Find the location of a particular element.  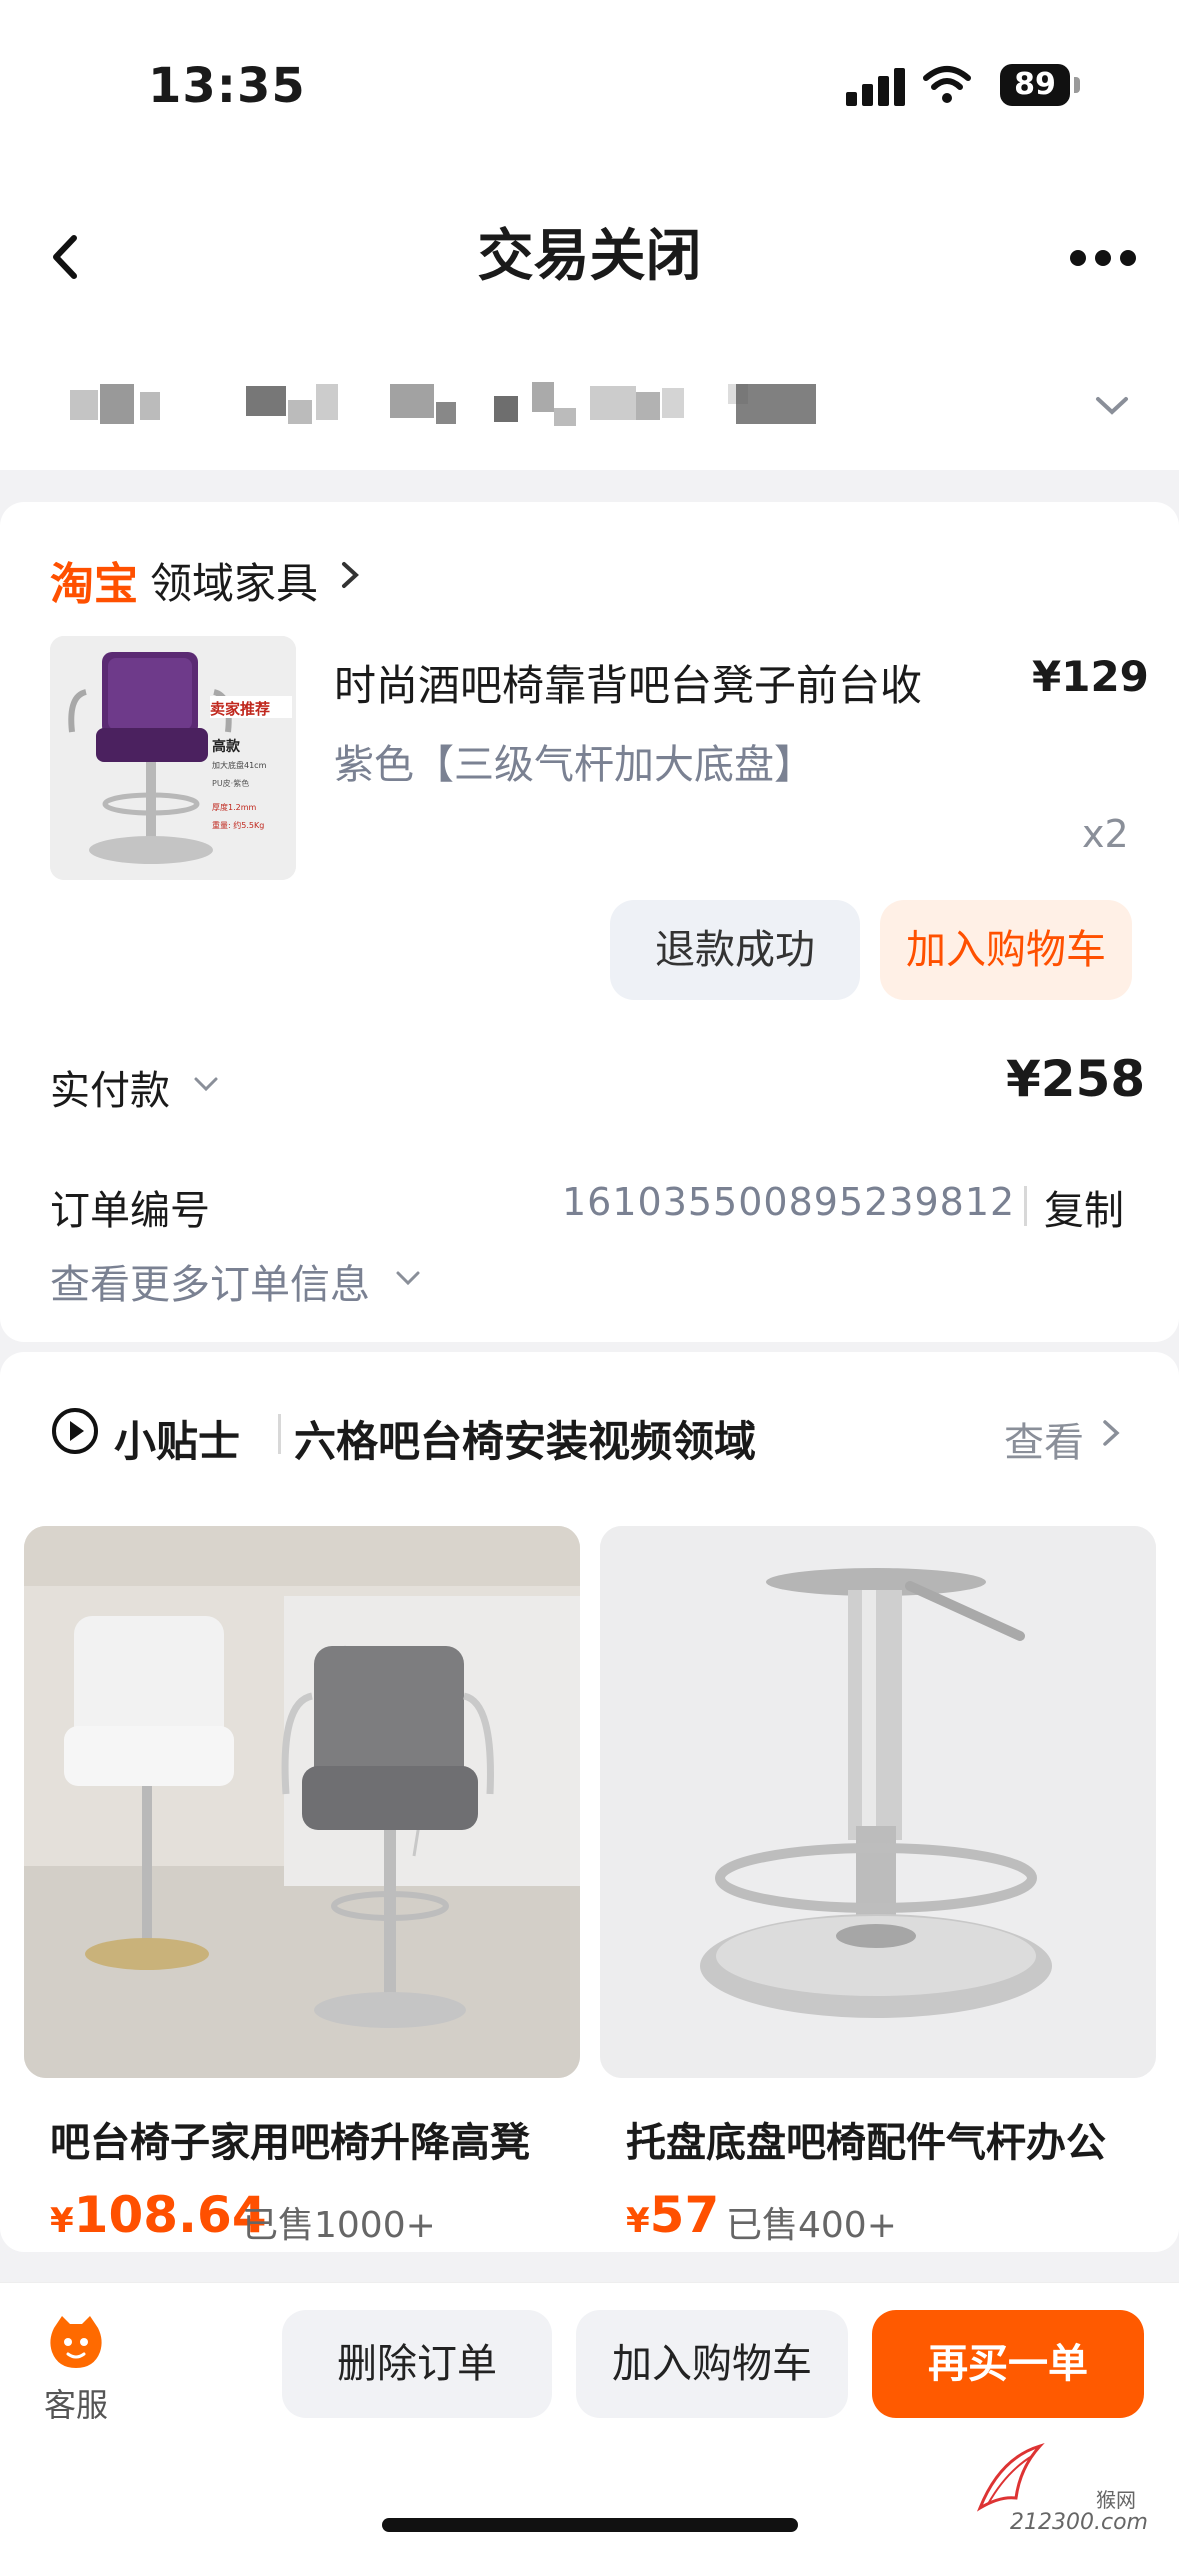

image-caption-6: 重量: 约5.5Kg is located at coordinates (238, 825).